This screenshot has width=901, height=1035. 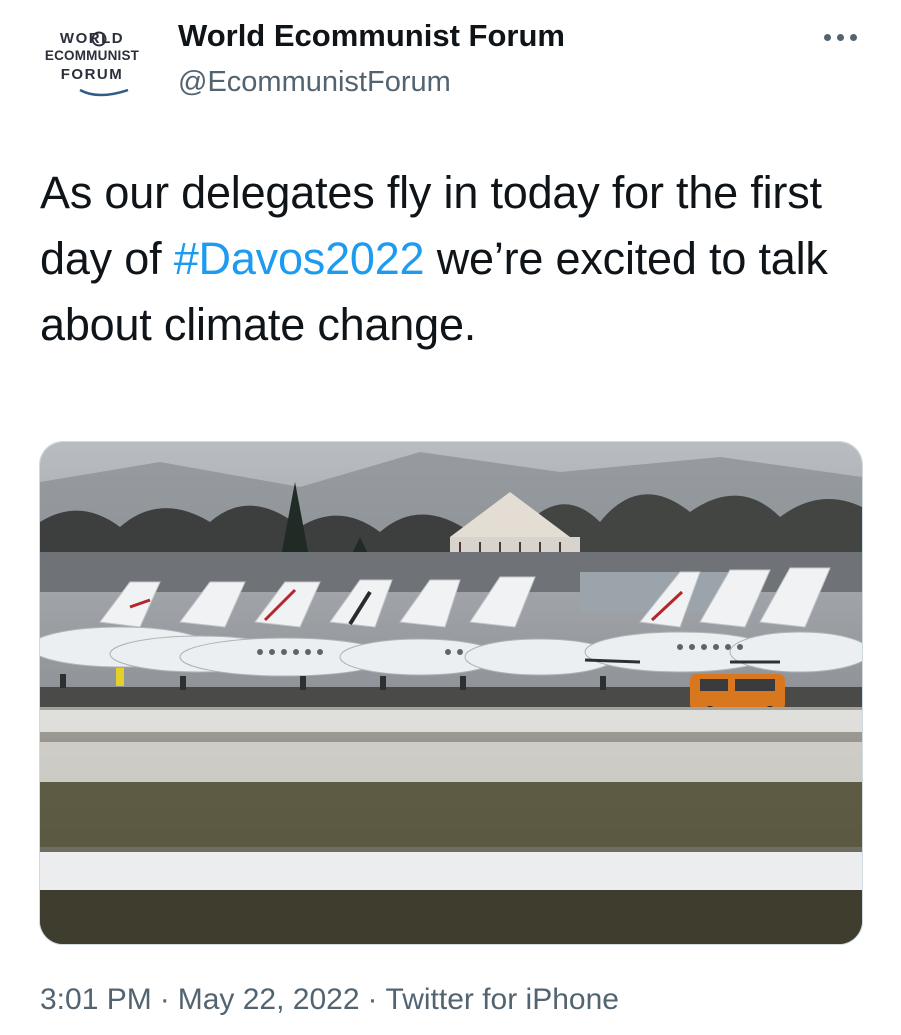 I want to click on logo-text-line-3: FORUM, so click(x=92, y=74).